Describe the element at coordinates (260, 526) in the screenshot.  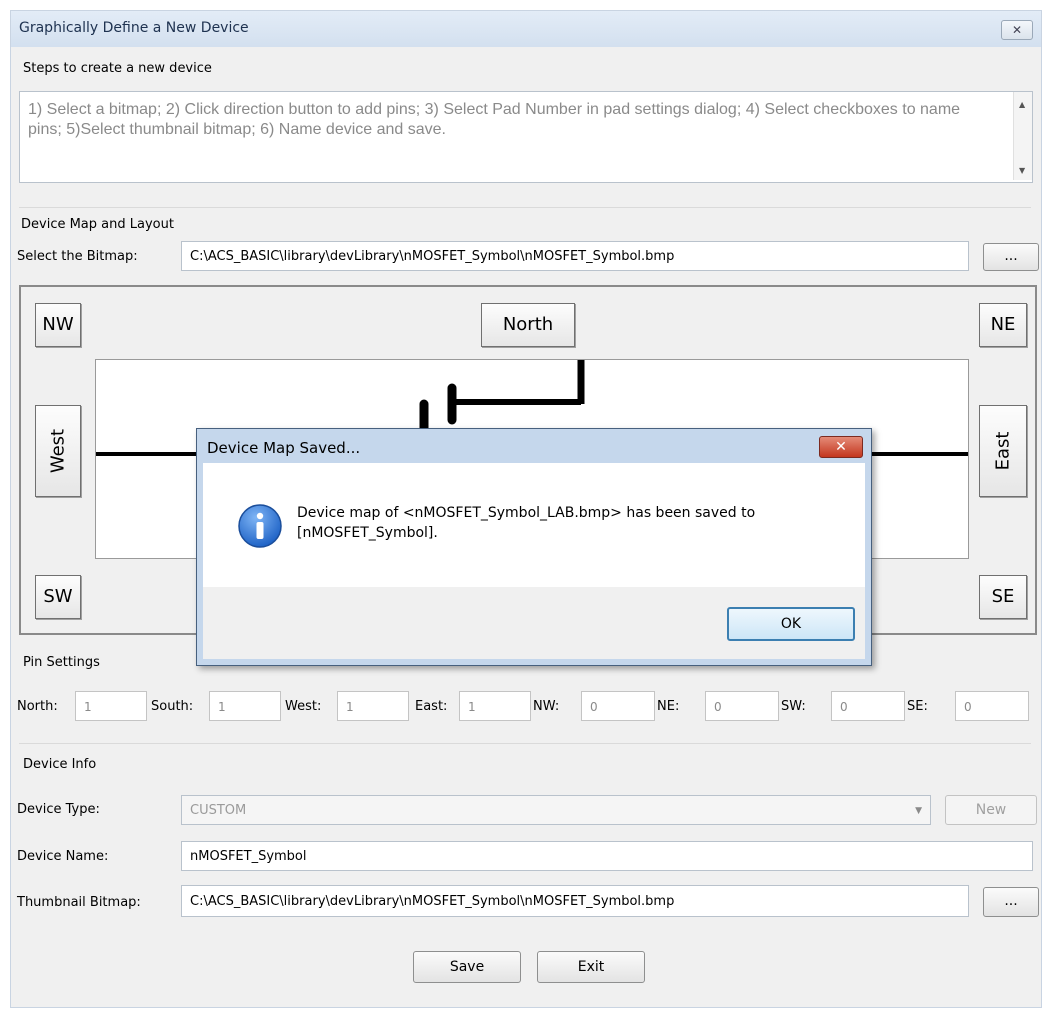
I see `info-icon` at that location.